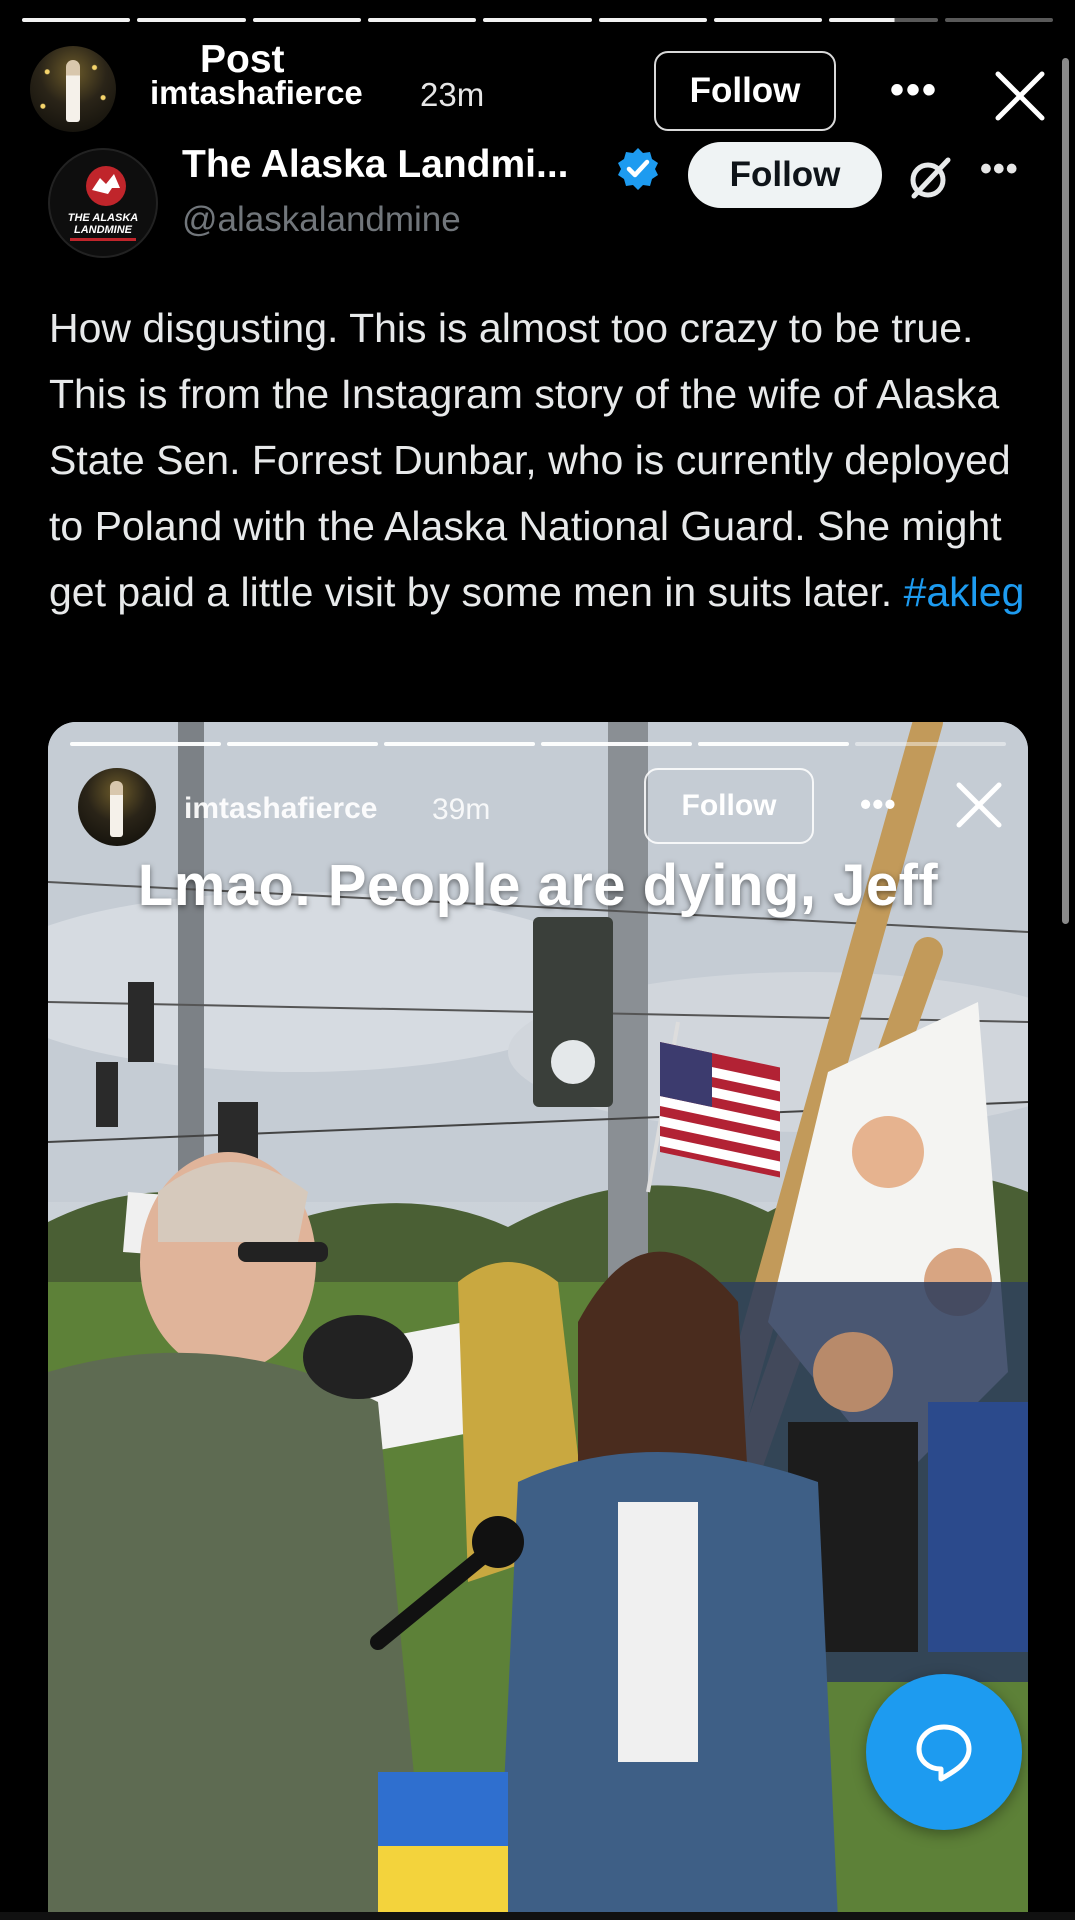 Image resolution: width=1075 pixels, height=1920 pixels. Describe the element at coordinates (1020, 96) in the screenshot. I see `close-icon` at that location.